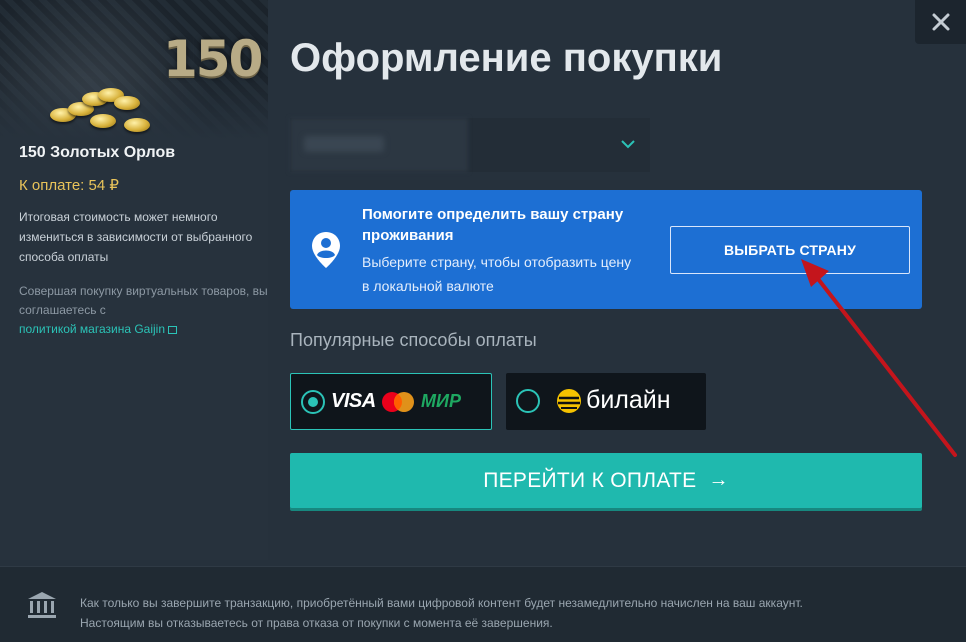 Image resolution: width=966 pixels, height=642 pixels. What do you see at coordinates (69, 185) in the screenshot?
I see `price-label: К оплате: 54 ₽` at bounding box center [69, 185].